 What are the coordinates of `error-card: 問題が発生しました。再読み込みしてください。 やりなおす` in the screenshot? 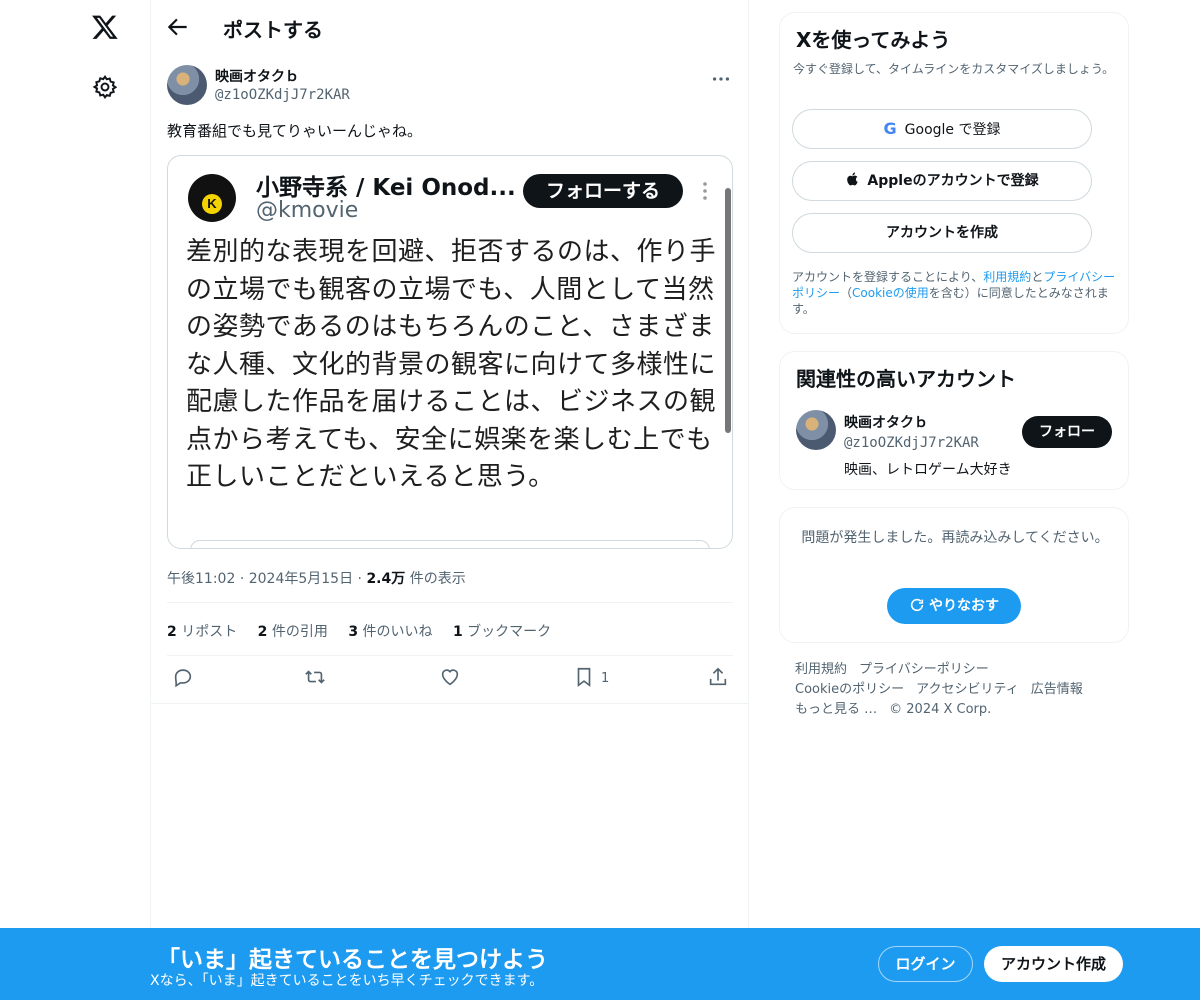 It's located at (954, 575).